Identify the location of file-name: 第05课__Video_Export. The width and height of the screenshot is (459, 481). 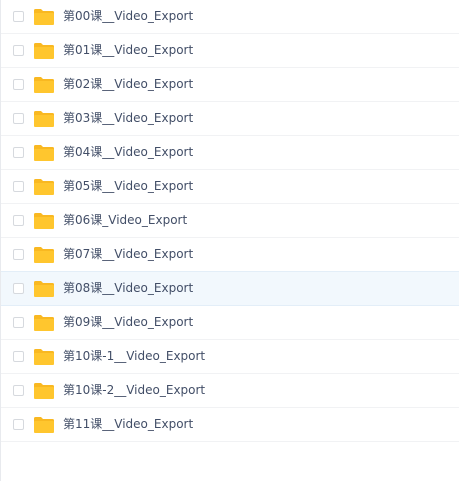
(128, 186).